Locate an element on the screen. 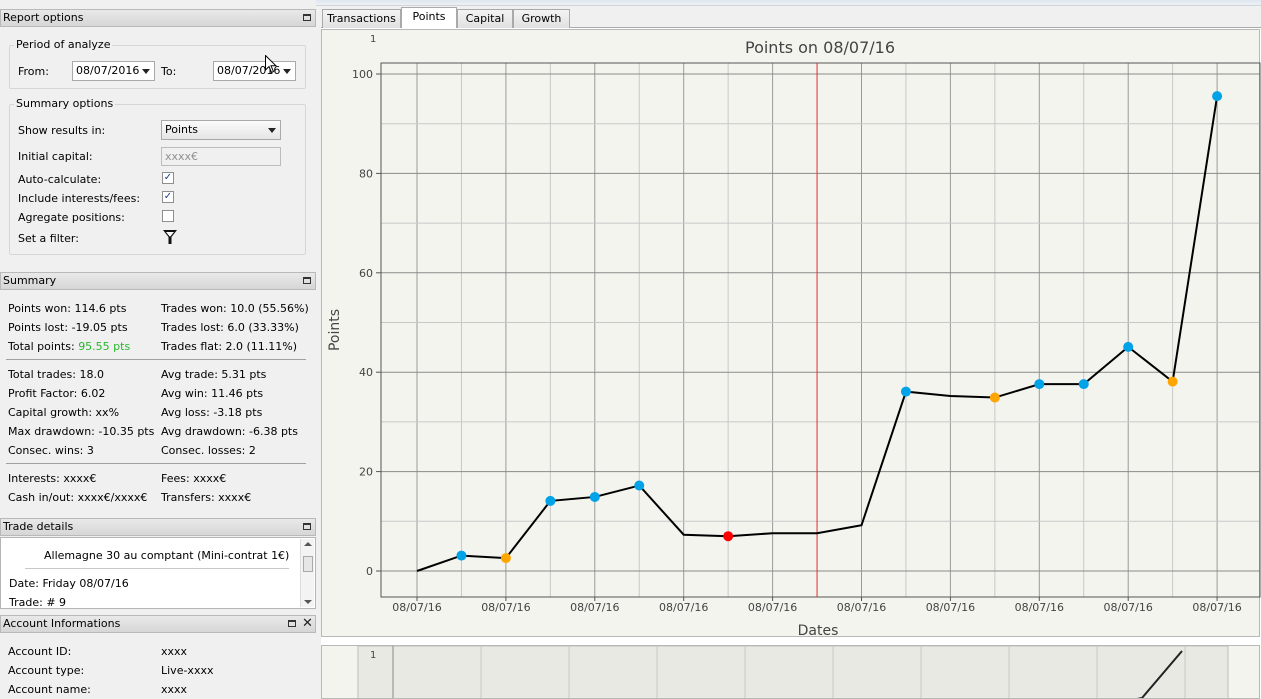 This screenshot has width=1261, height=699. auto-calculate-label: Auto-calculate: is located at coordinates (60, 179).